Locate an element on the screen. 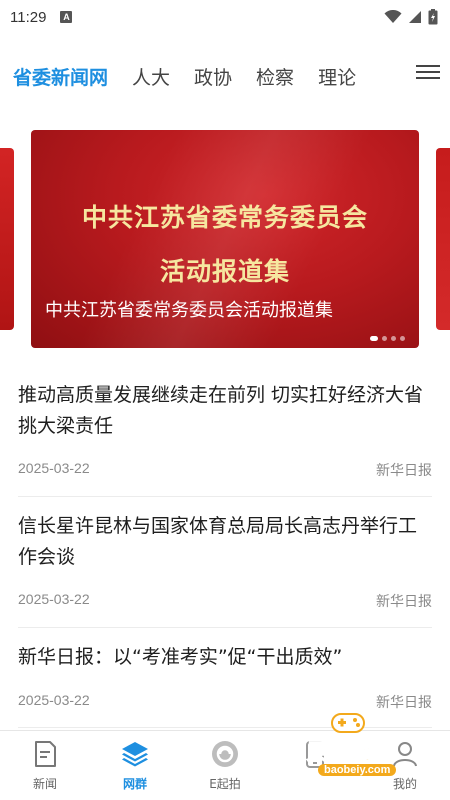 Image resolution: width=450 pixels, height=800 pixels. banner-headline-line2: 活动报道集 is located at coordinates (224, 271).